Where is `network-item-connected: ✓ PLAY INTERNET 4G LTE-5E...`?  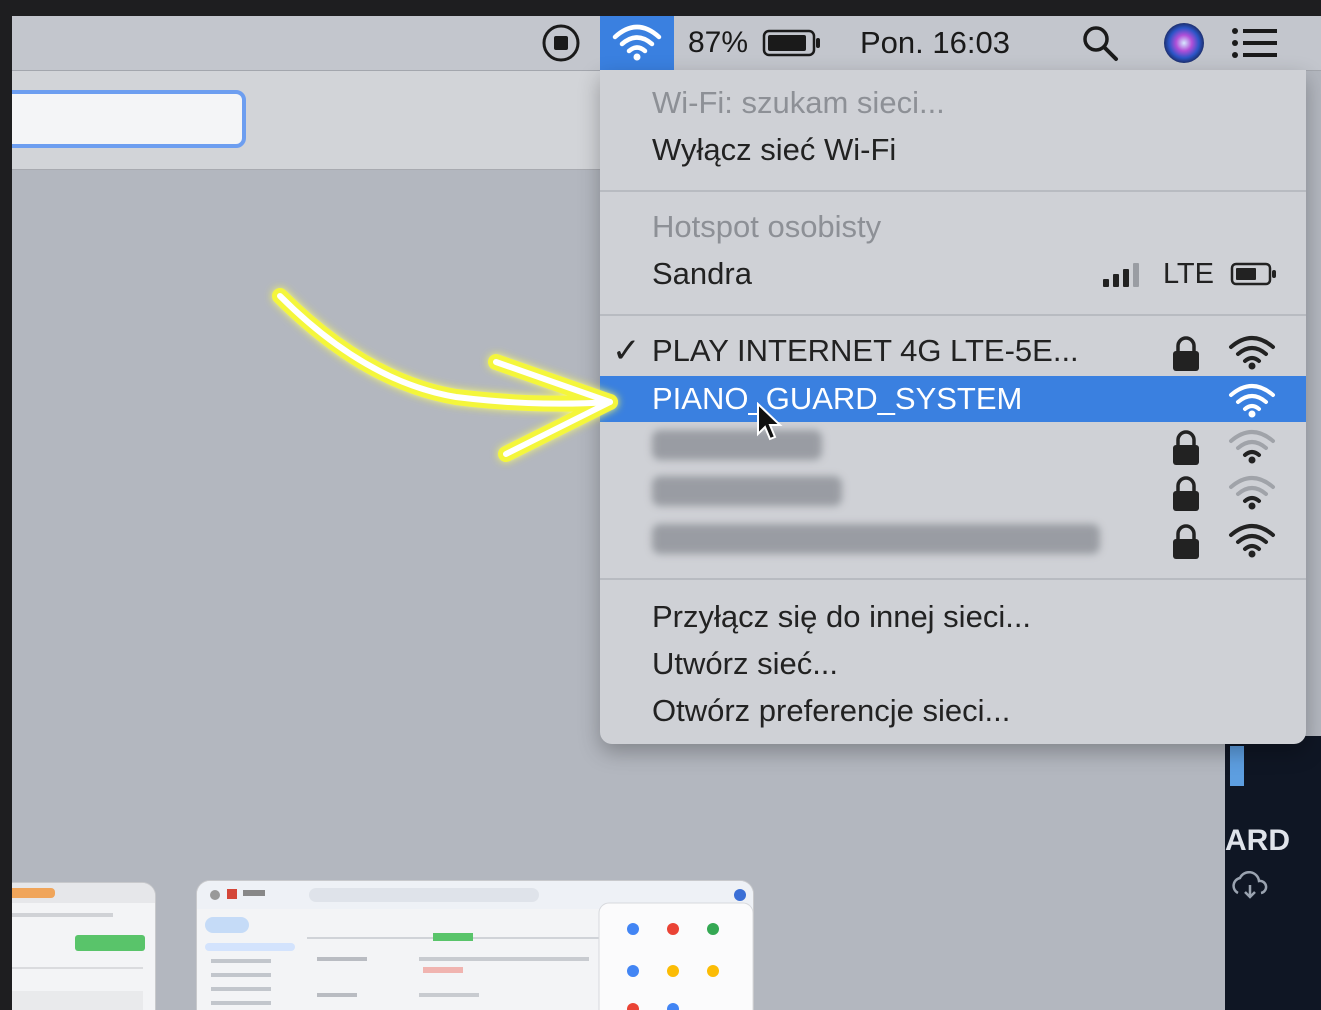
network-item-connected: ✓ PLAY INTERNET 4G LTE-5E... is located at coordinates (953, 351).